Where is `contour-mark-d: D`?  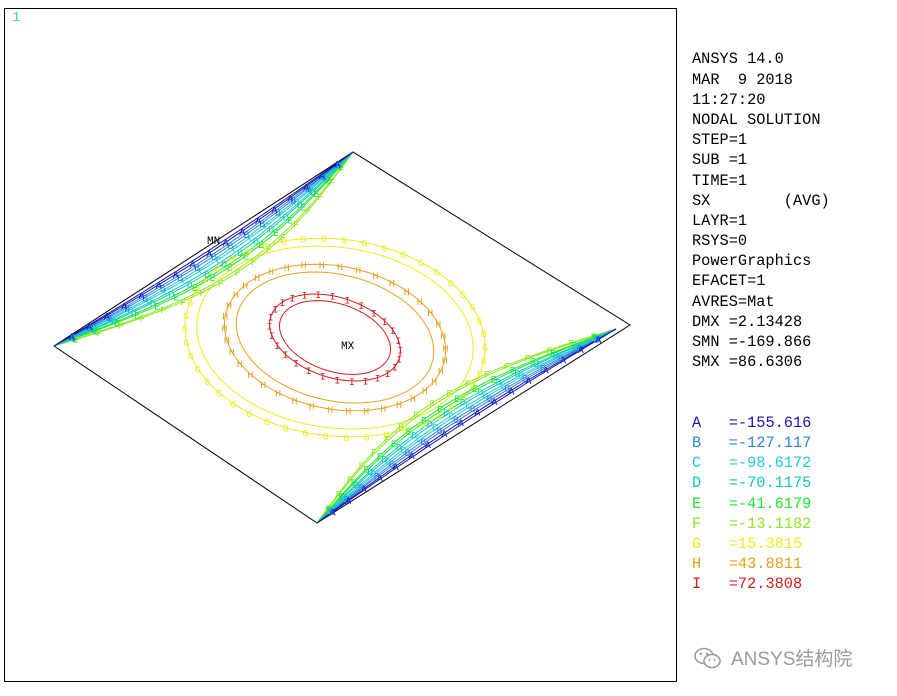
contour-mark-d: D is located at coordinates (240, 254).